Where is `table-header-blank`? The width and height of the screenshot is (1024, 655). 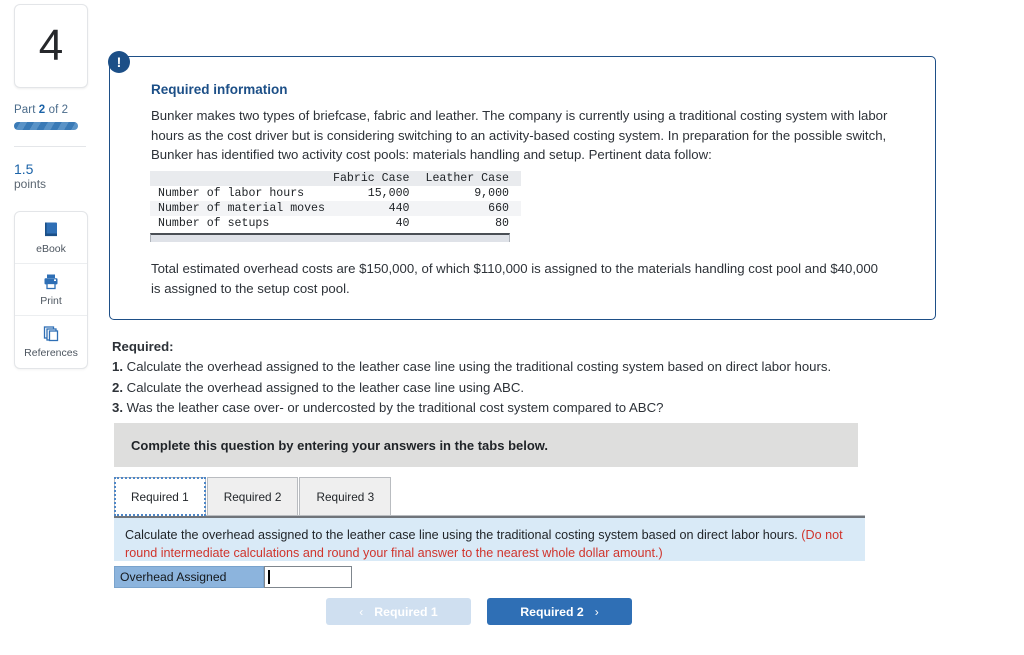
table-header-blank is located at coordinates (239, 178).